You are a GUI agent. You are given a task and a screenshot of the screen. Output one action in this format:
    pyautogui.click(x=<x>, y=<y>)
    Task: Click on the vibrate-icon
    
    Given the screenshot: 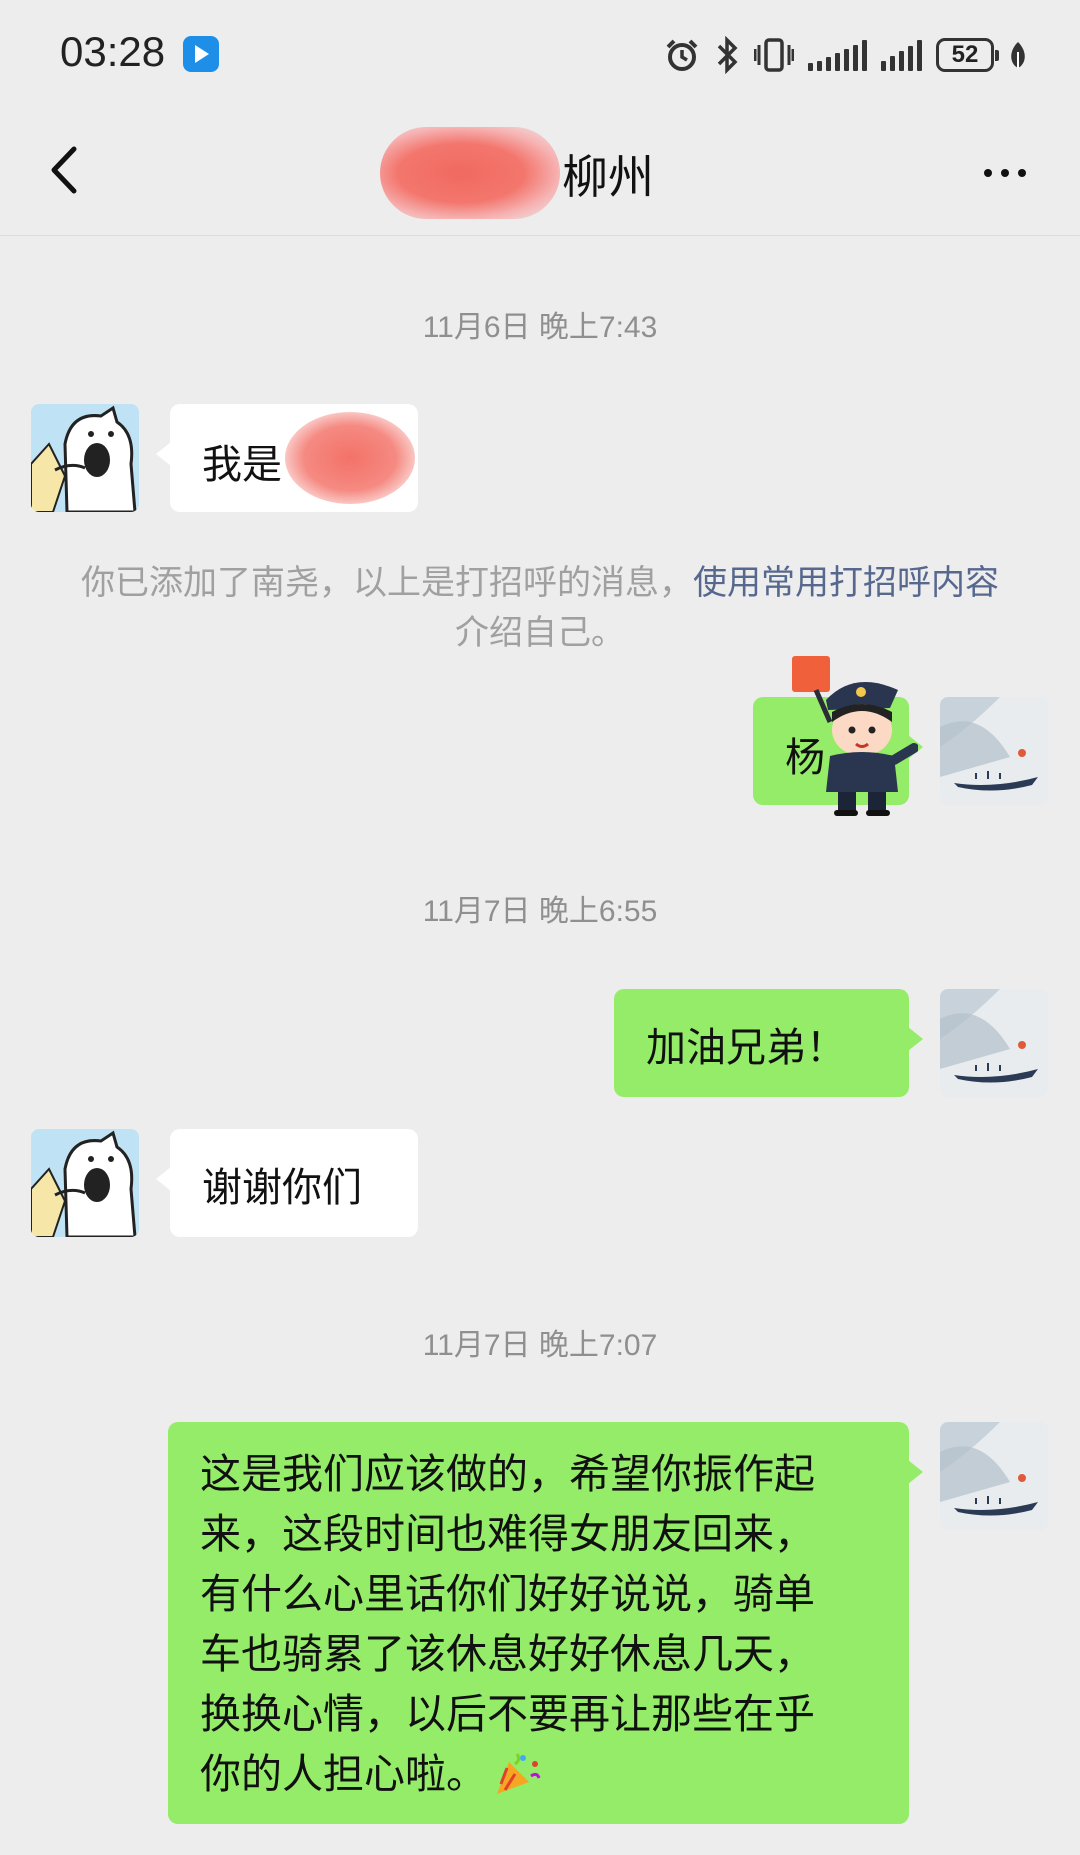 What is the action you would take?
    pyautogui.click(x=774, y=55)
    